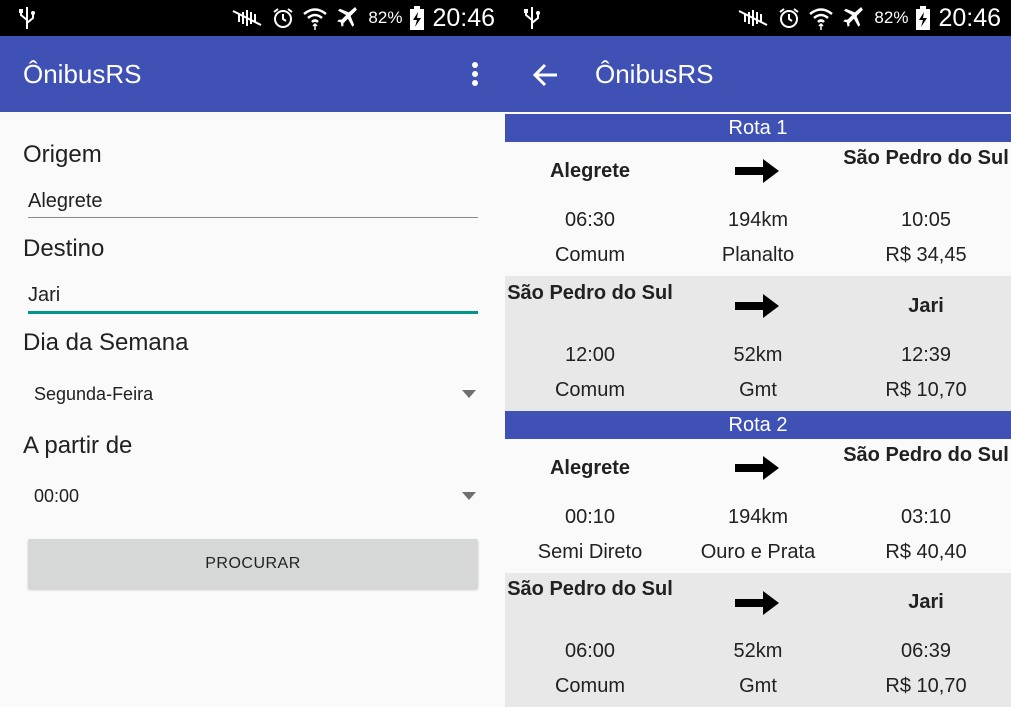 The image size is (1011, 707). I want to click on destination-label: Destino, so click(64, 248).